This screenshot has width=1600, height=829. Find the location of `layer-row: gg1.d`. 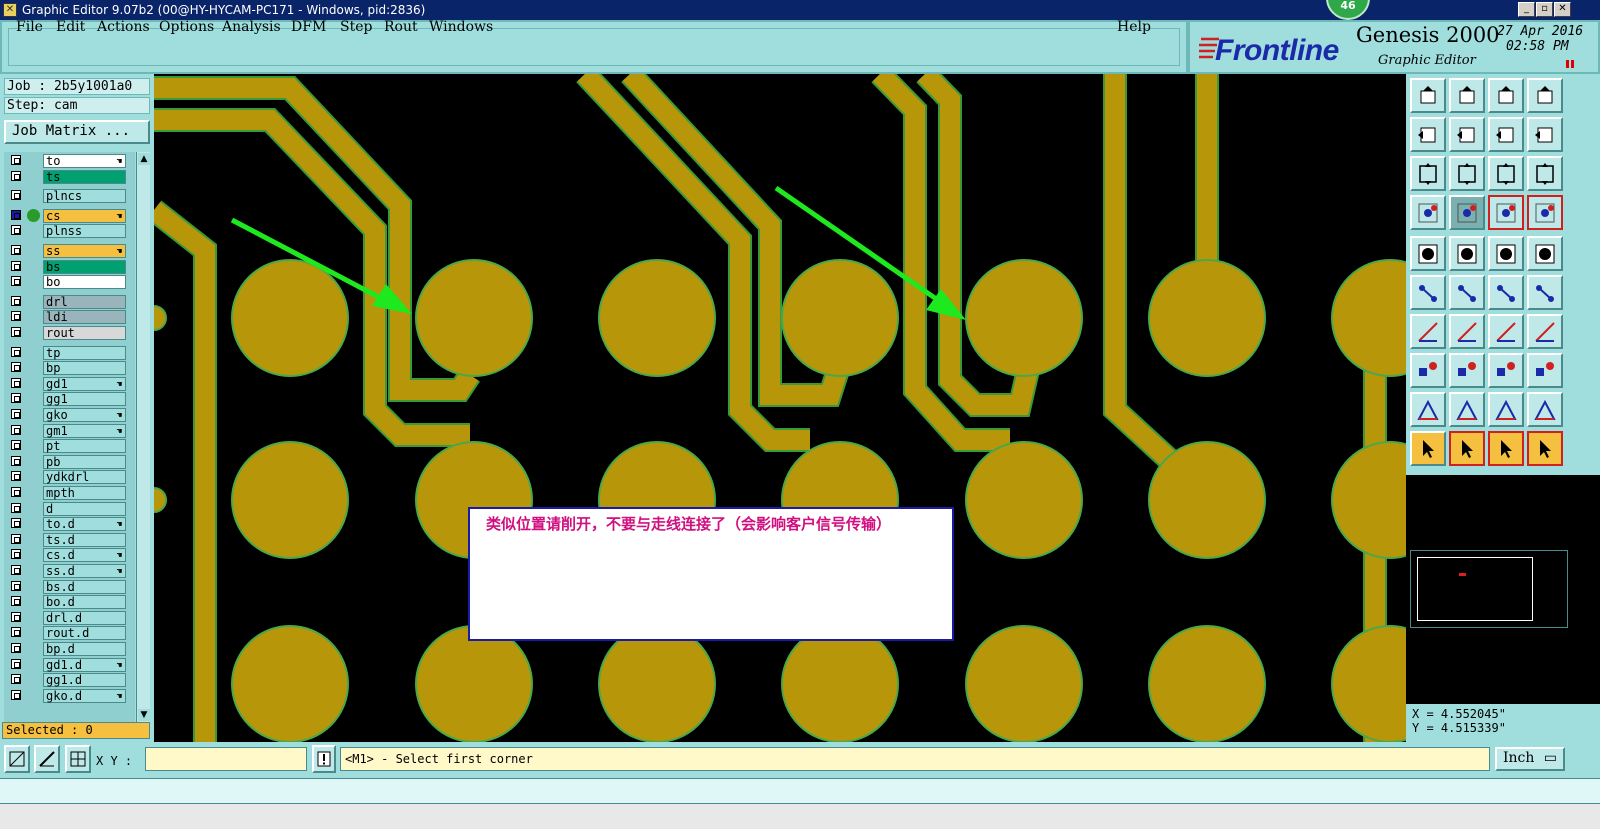

layer-row: gg1.d is located at coordinates (67, 680).